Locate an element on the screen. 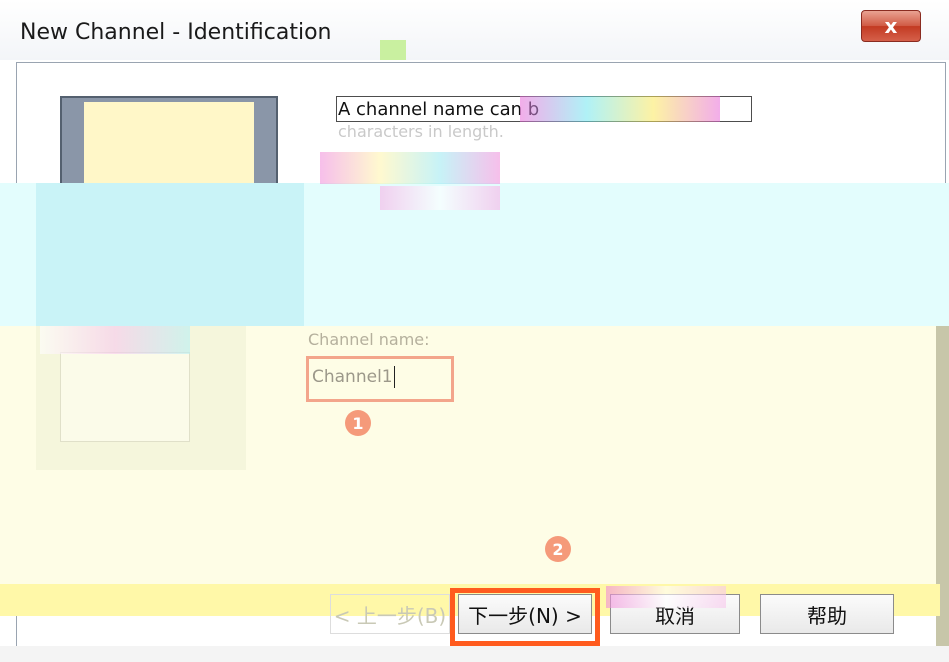 Image resolution: width=949 pixels, height=662 pixels. description-line-1: A channel name can b is located at coordinates (439, 109).